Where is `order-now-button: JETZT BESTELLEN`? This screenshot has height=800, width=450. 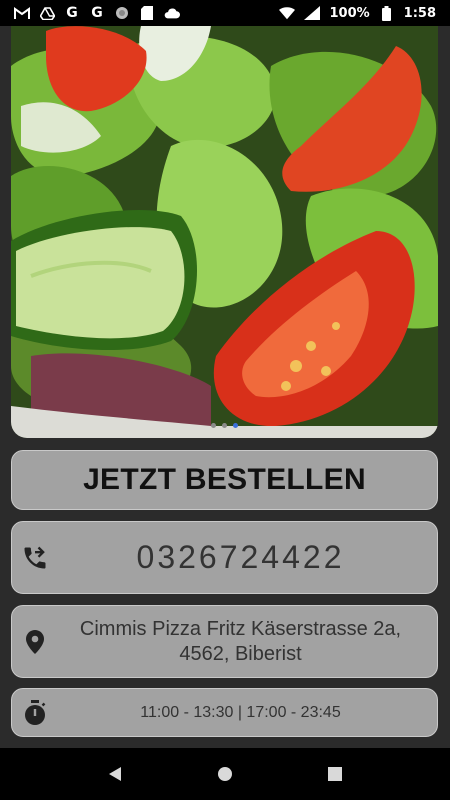 order-now-button: JETZT BESTELLEN is located at coordinates (224, 480).